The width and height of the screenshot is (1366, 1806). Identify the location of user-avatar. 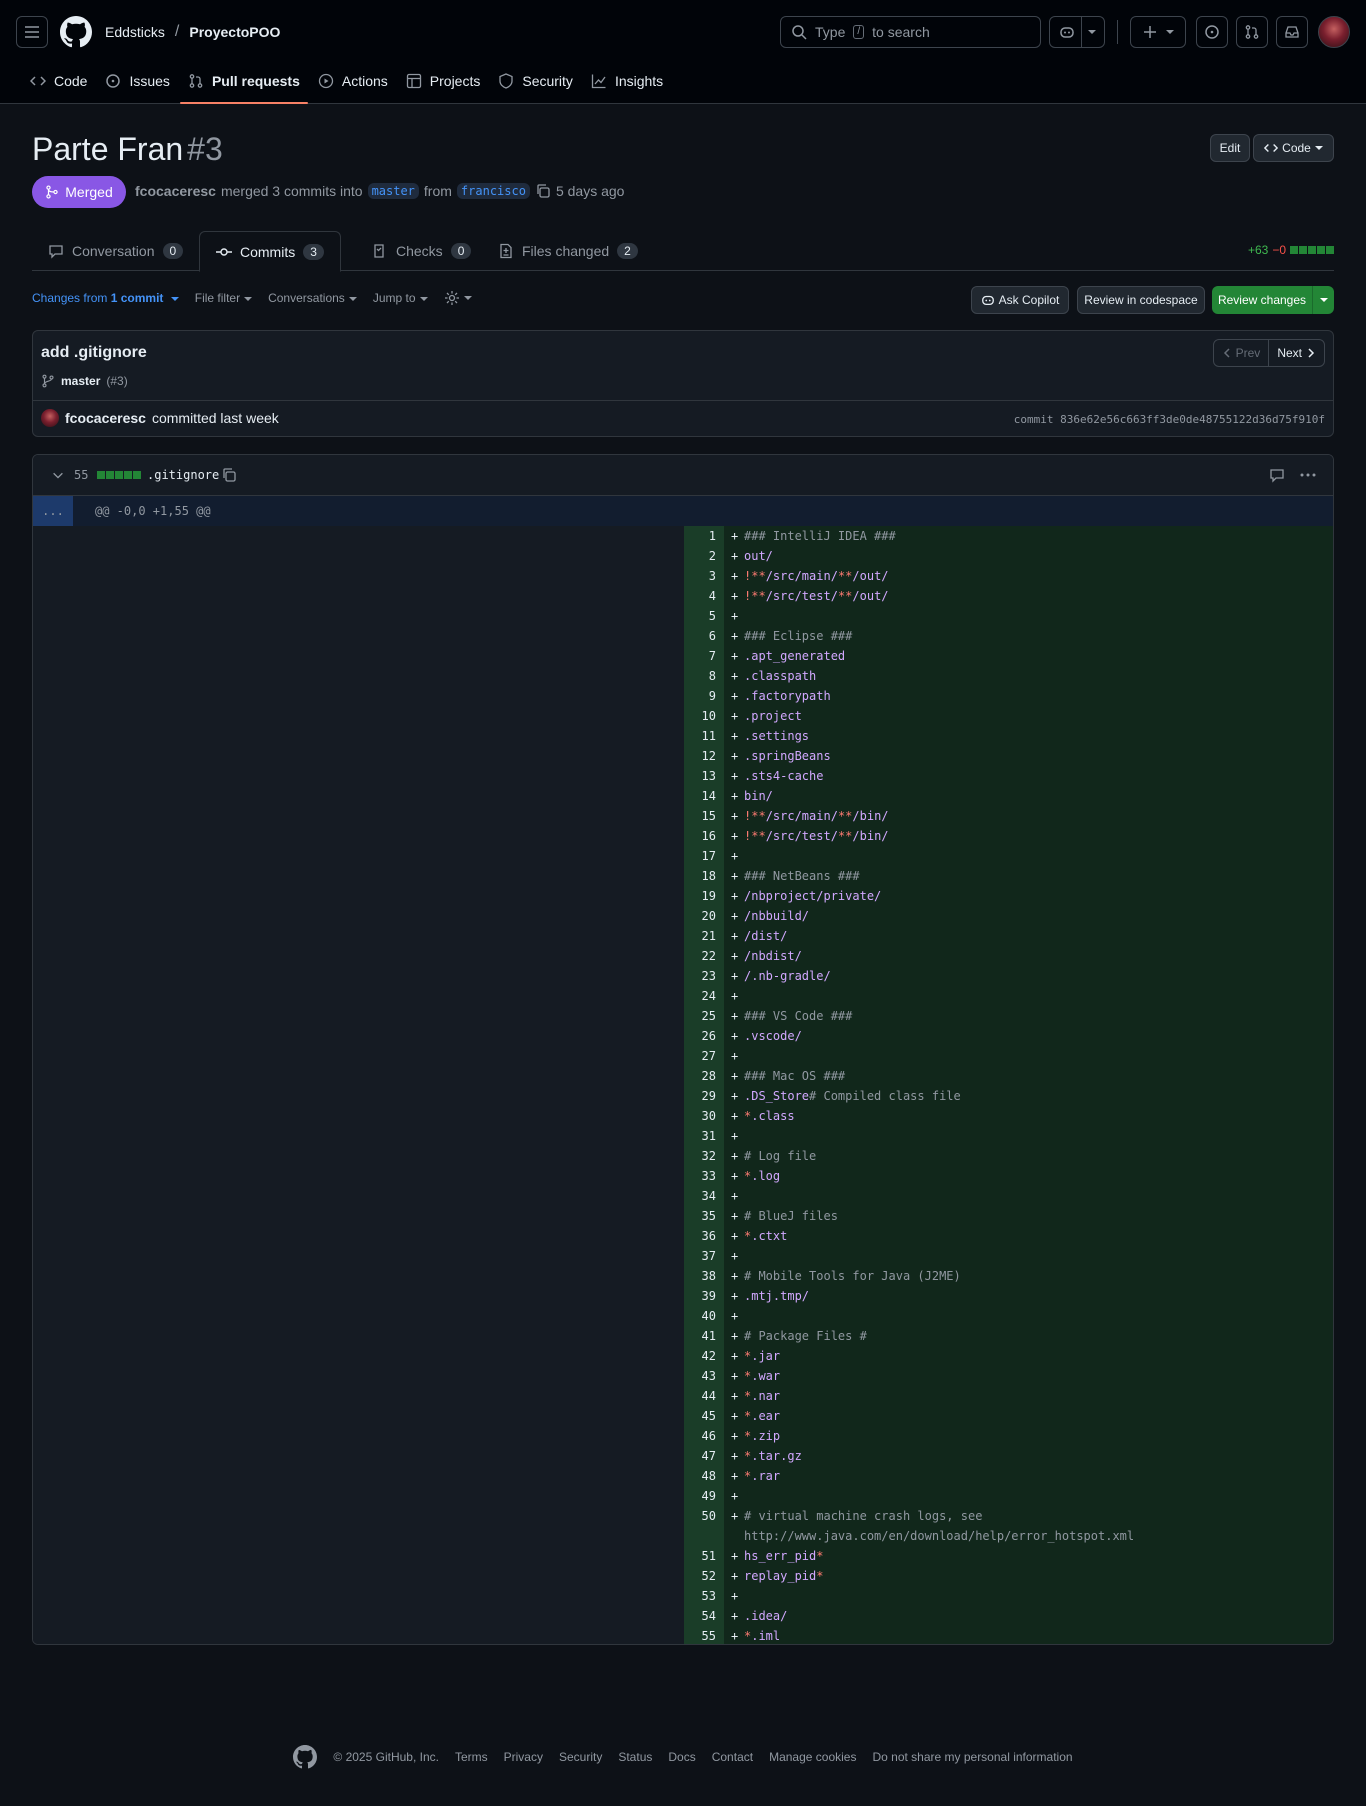
(1334, 32).